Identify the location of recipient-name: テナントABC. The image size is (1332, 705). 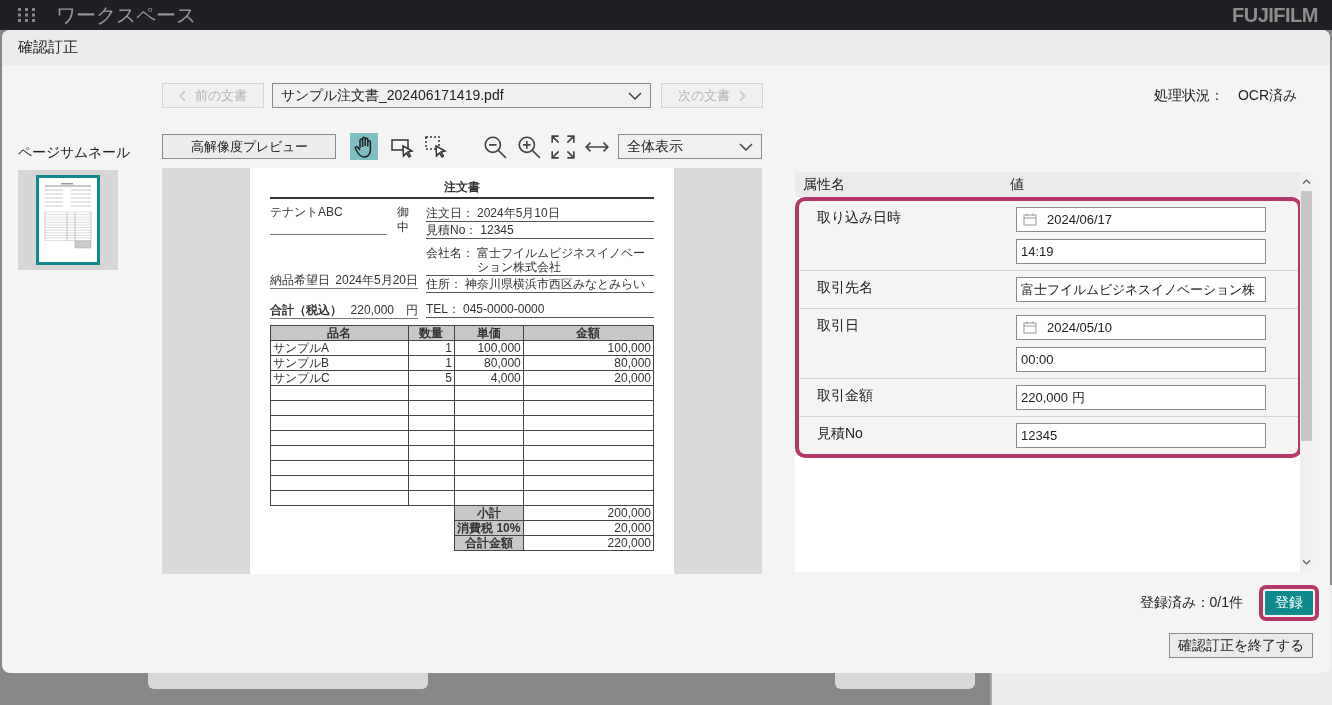
(328, 220).